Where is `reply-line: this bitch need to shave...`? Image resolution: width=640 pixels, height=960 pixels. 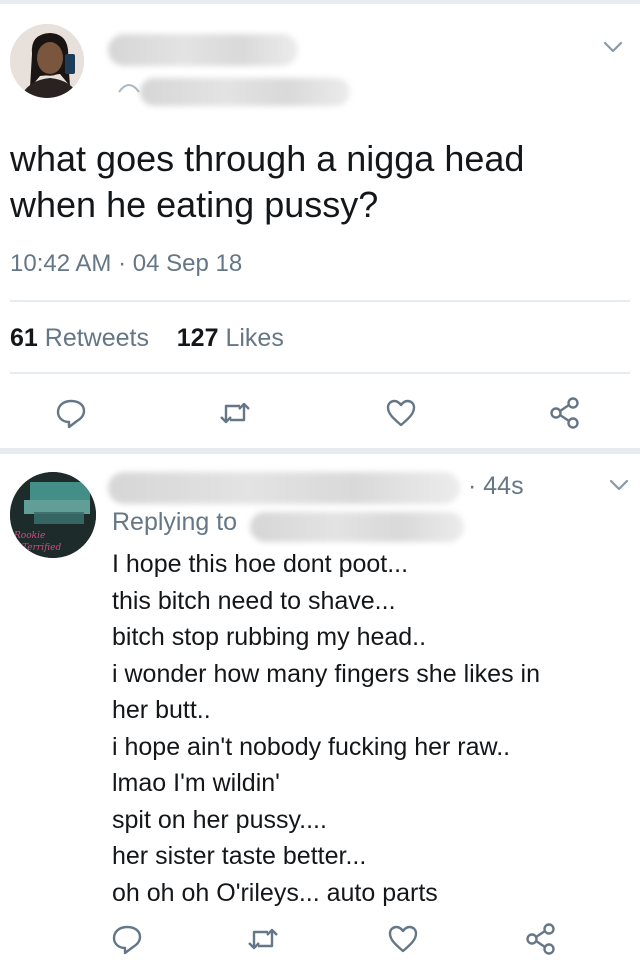
reply-line: this bitch need to shave... is located at coordinates (254, 600).